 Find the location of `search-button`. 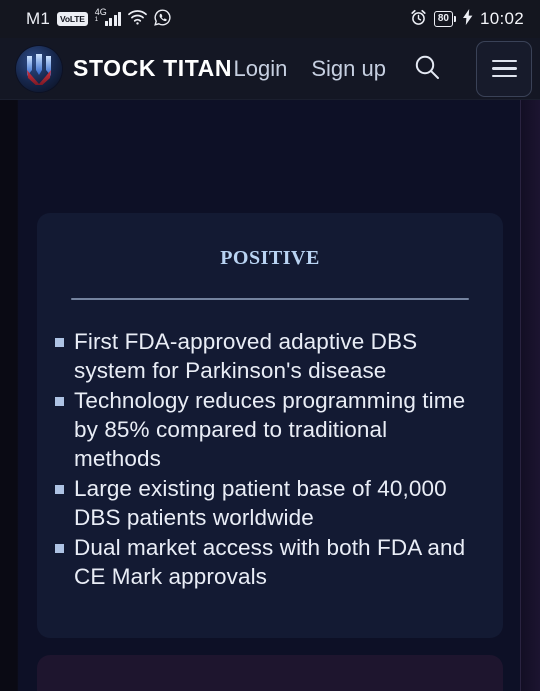

search-button is located at coordinates (427, 69).